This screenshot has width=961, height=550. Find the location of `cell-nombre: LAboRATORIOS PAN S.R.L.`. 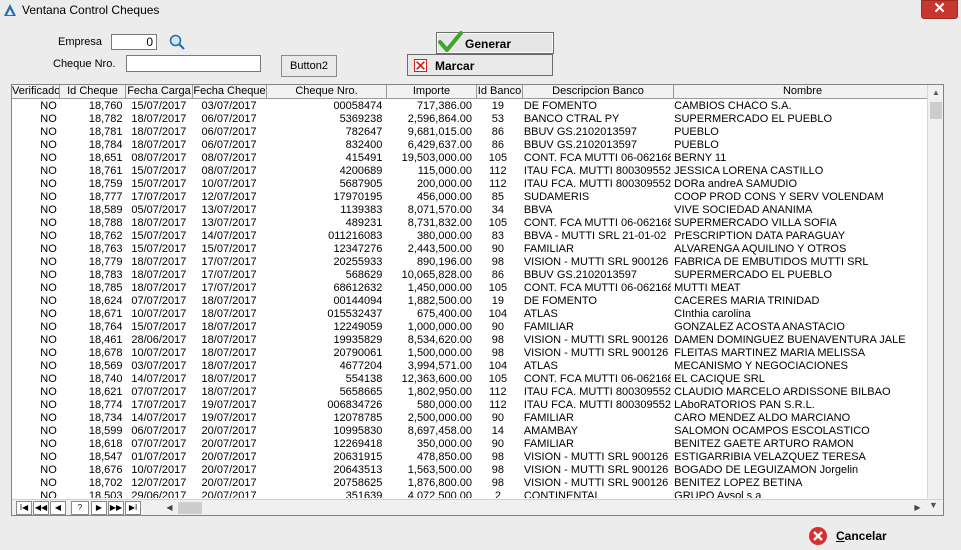

cell-nombre: LAboRATORIOS PAN S.R.L. is located at coordinates (744, 405).